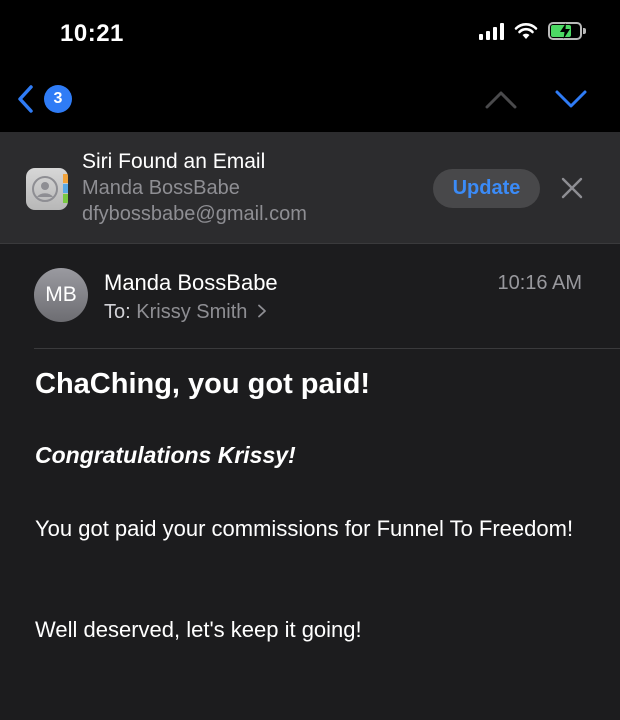 This screenshot has height=720, width=620. Describe the element at coordinates (191, 312) in the screenshot. I see `recipient-name: Krissy Smith` at that location.